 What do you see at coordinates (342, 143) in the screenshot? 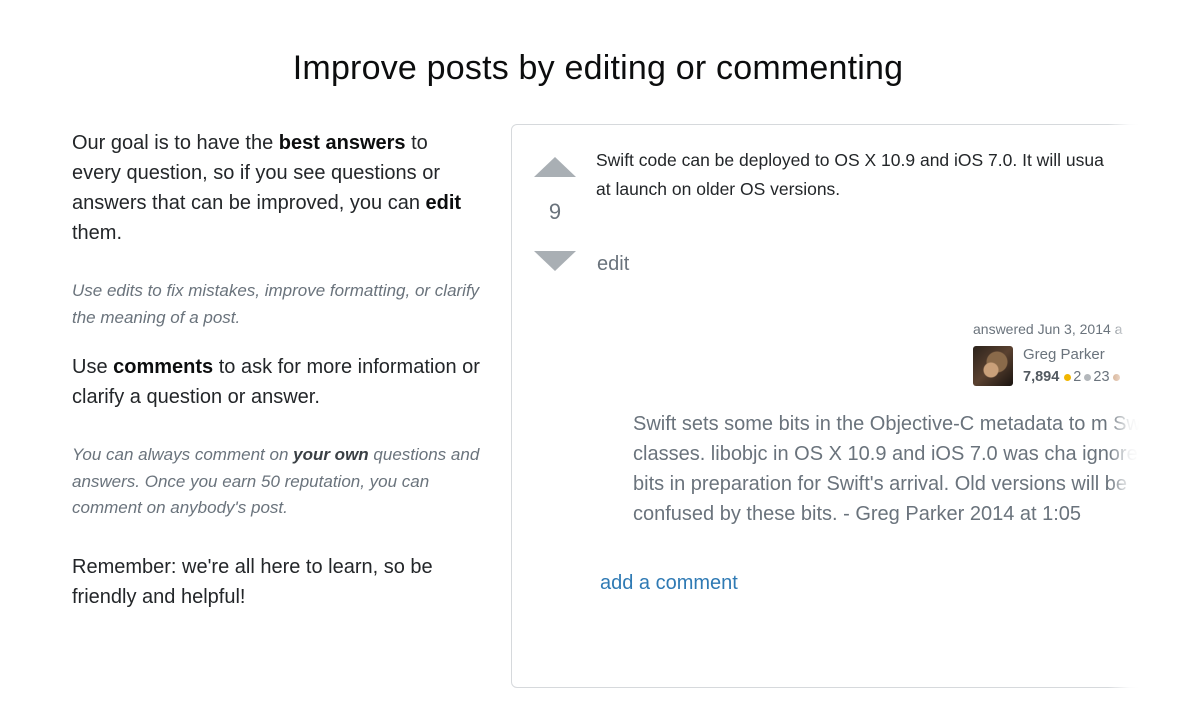
I see `guide-emphasis-best-answers: best answers` at bounding box center [342, 143].